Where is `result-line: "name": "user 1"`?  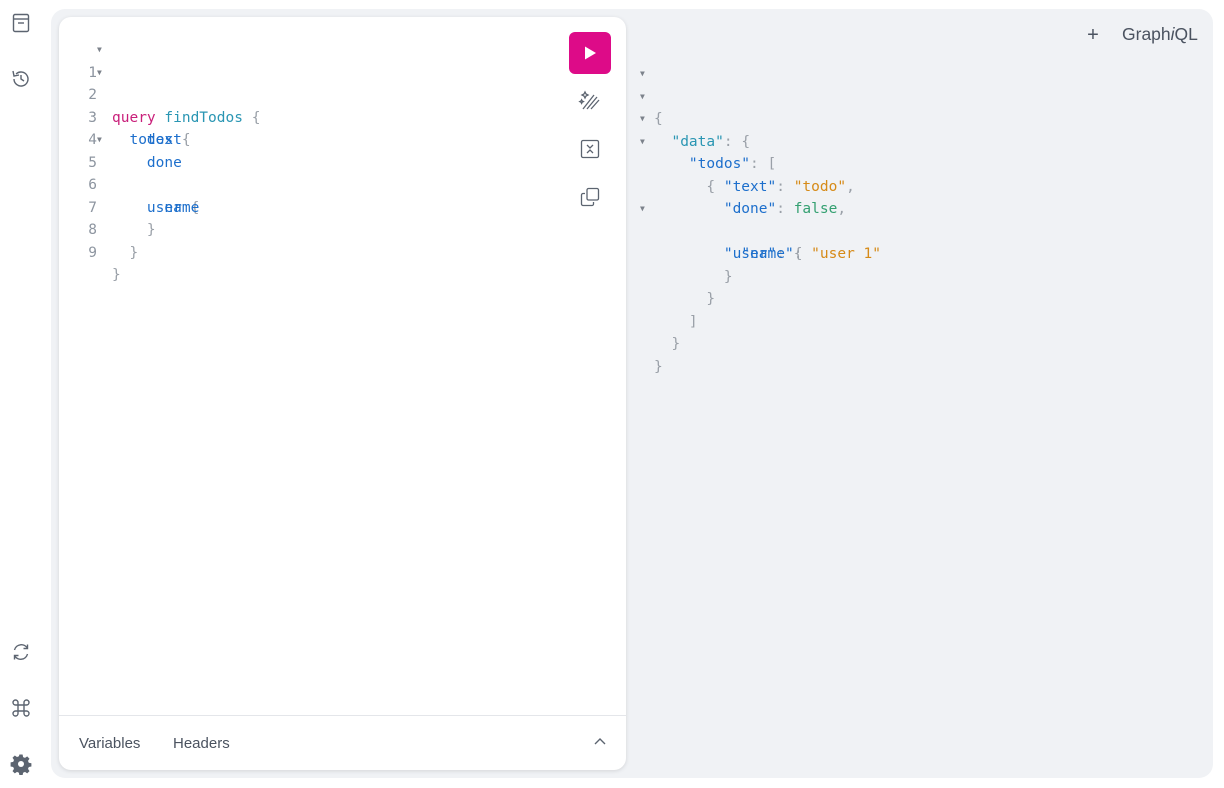 result-line: "name": "user 1" is located at coordinates (811, 254).